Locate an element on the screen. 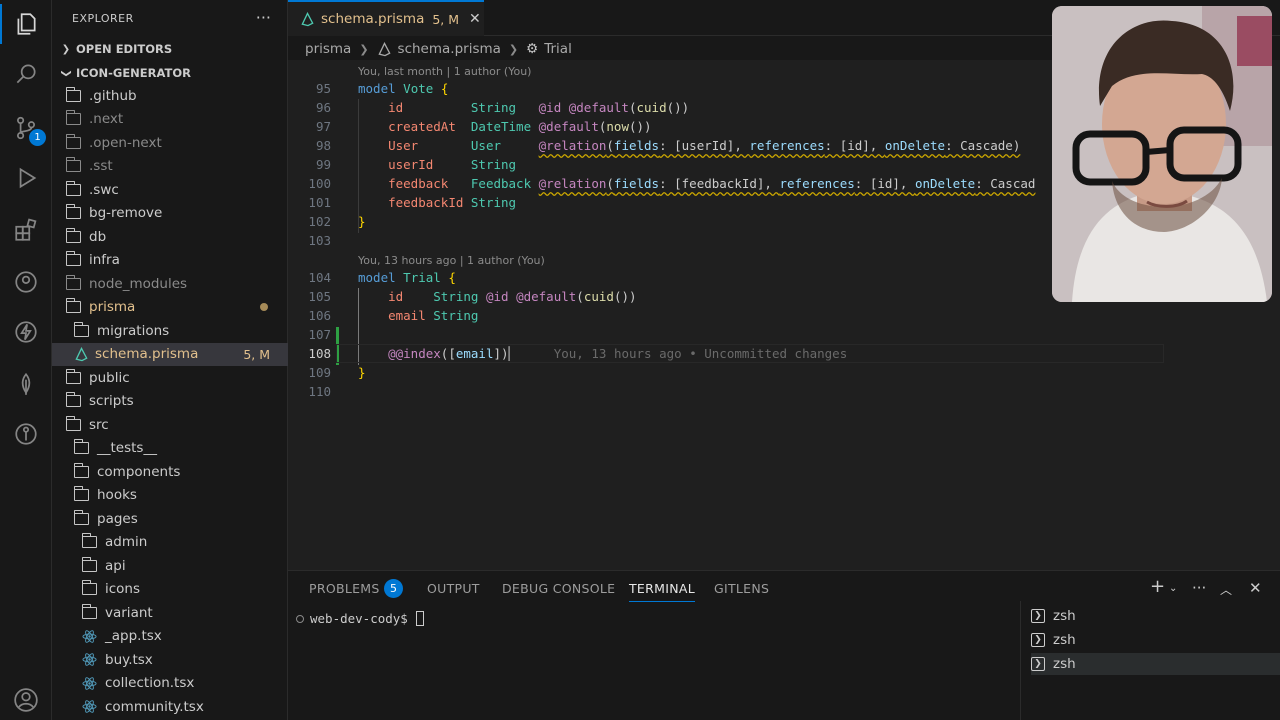 This screenshot has width=1280, height=720. remote-icon is located at coordinates (26, 282).